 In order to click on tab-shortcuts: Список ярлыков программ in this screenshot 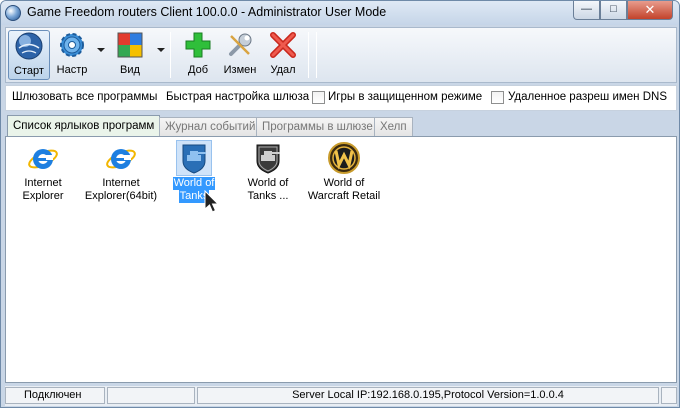, I will do `click(84, 126)`.